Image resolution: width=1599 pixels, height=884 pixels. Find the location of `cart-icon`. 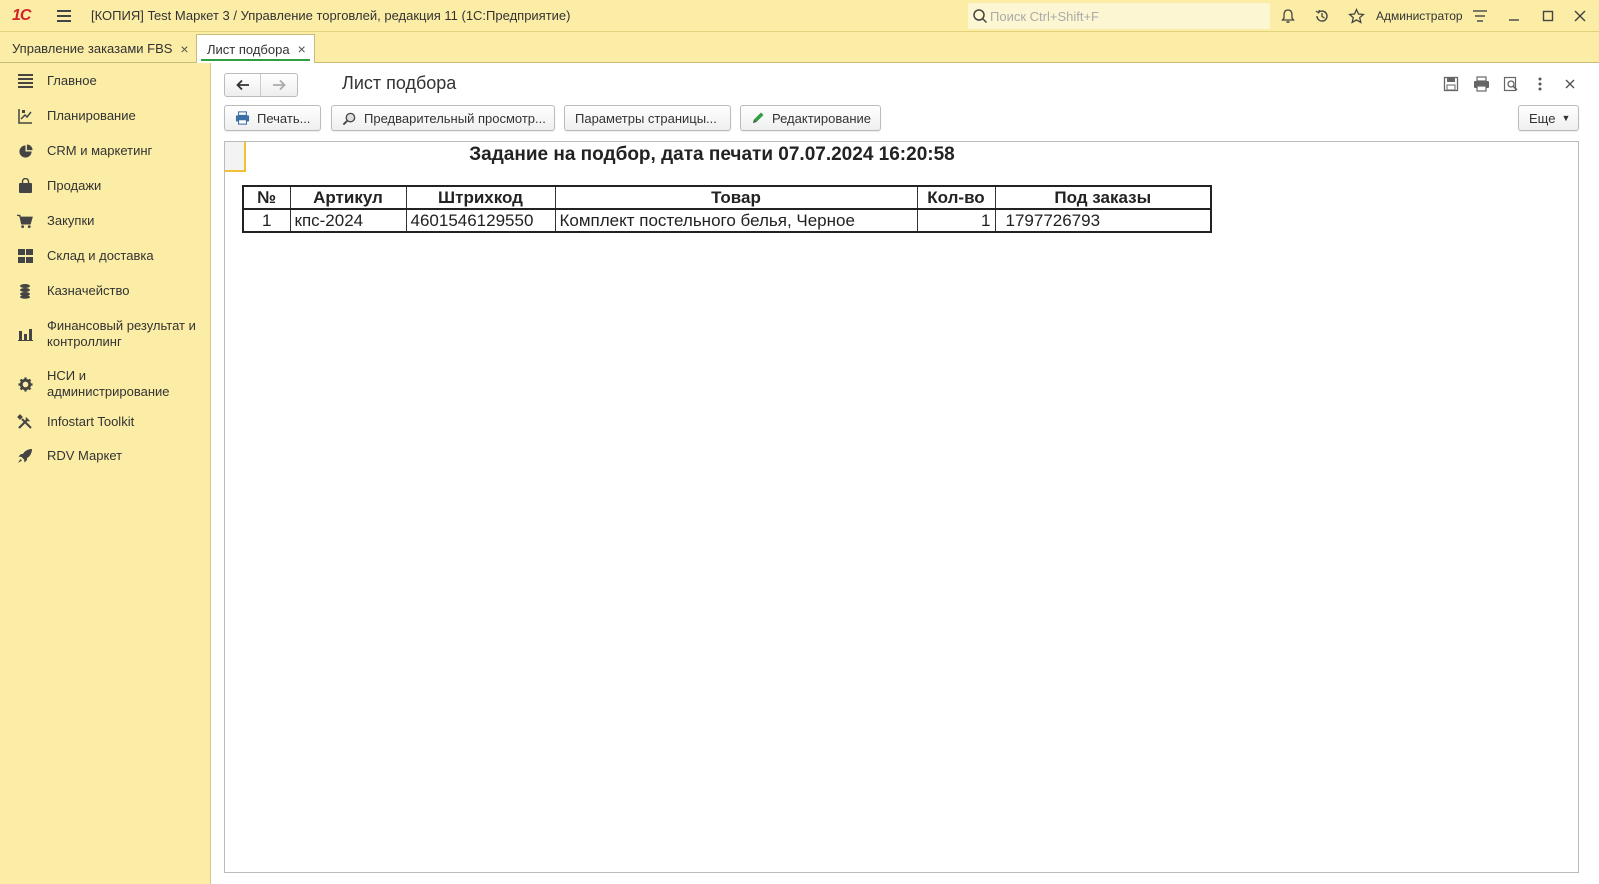

cart-icon is located at coordinates (25, 221).